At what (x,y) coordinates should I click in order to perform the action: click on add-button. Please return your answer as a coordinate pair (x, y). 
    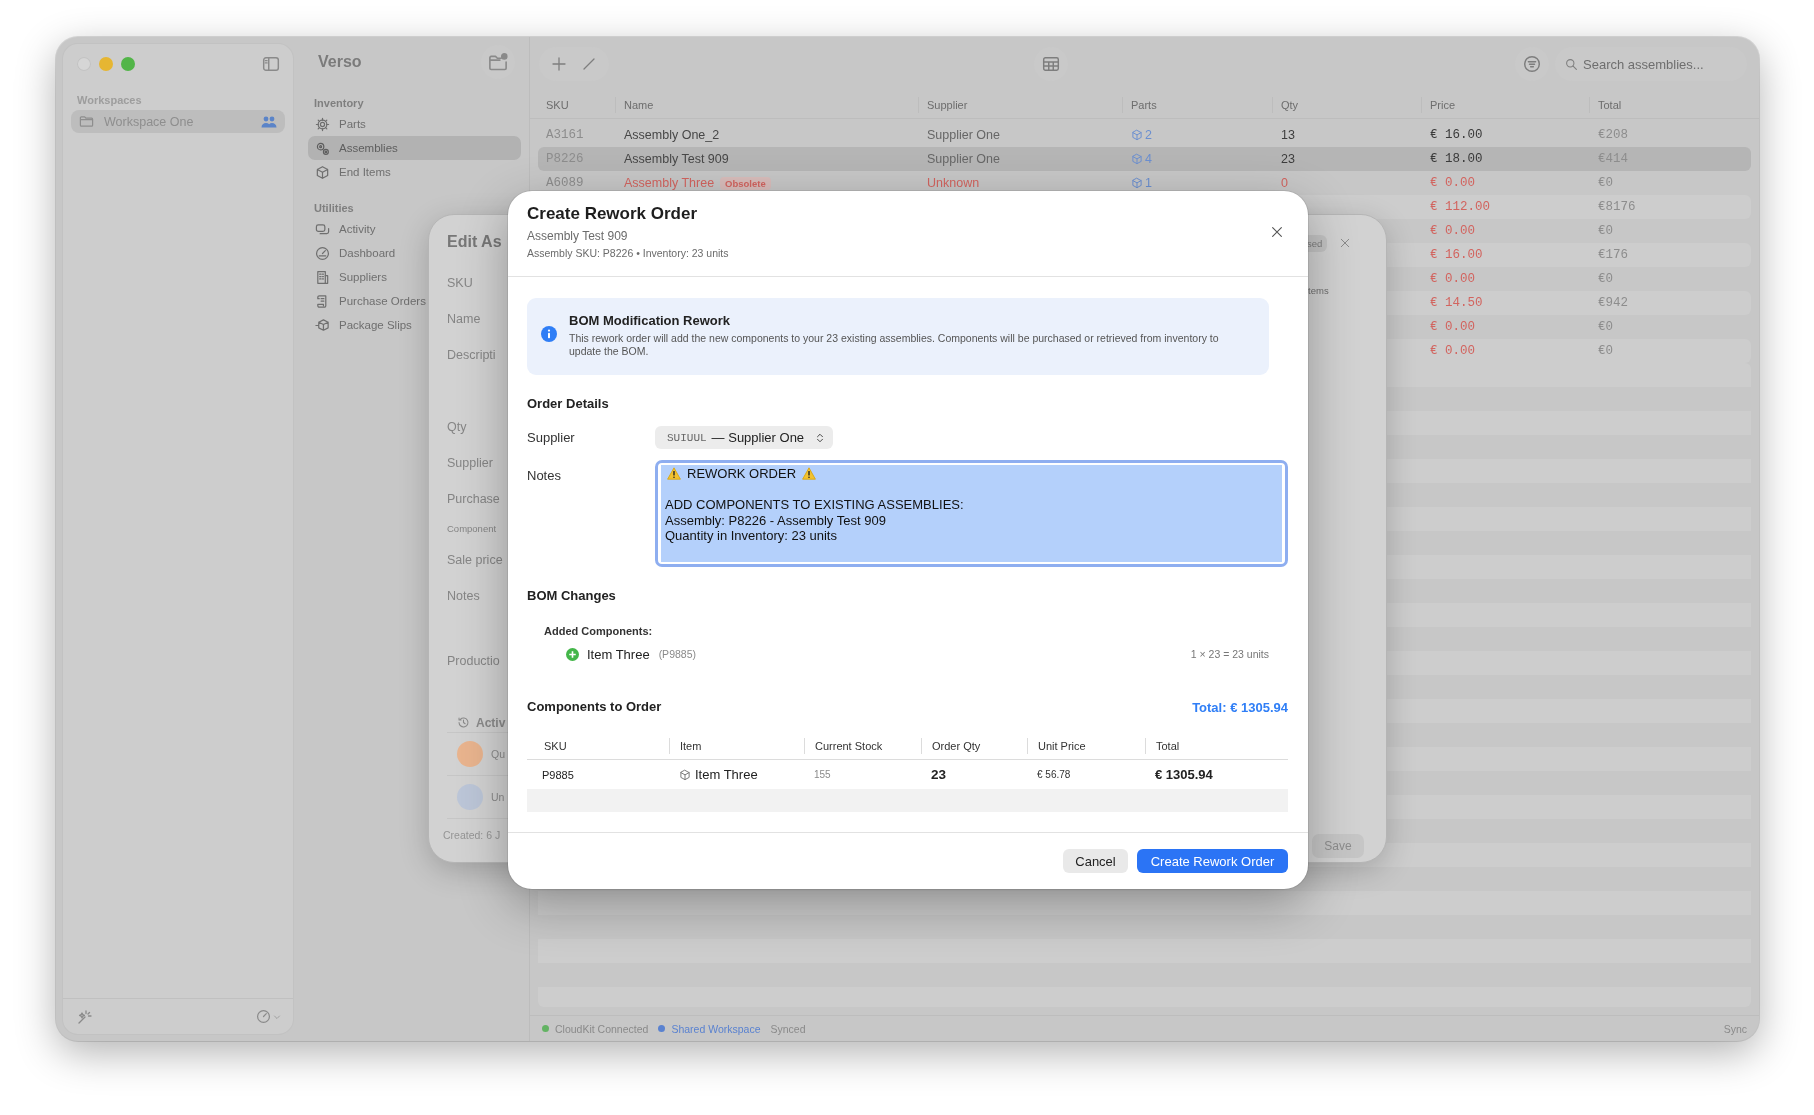
    Looking at the image, I should click on (559, 64).